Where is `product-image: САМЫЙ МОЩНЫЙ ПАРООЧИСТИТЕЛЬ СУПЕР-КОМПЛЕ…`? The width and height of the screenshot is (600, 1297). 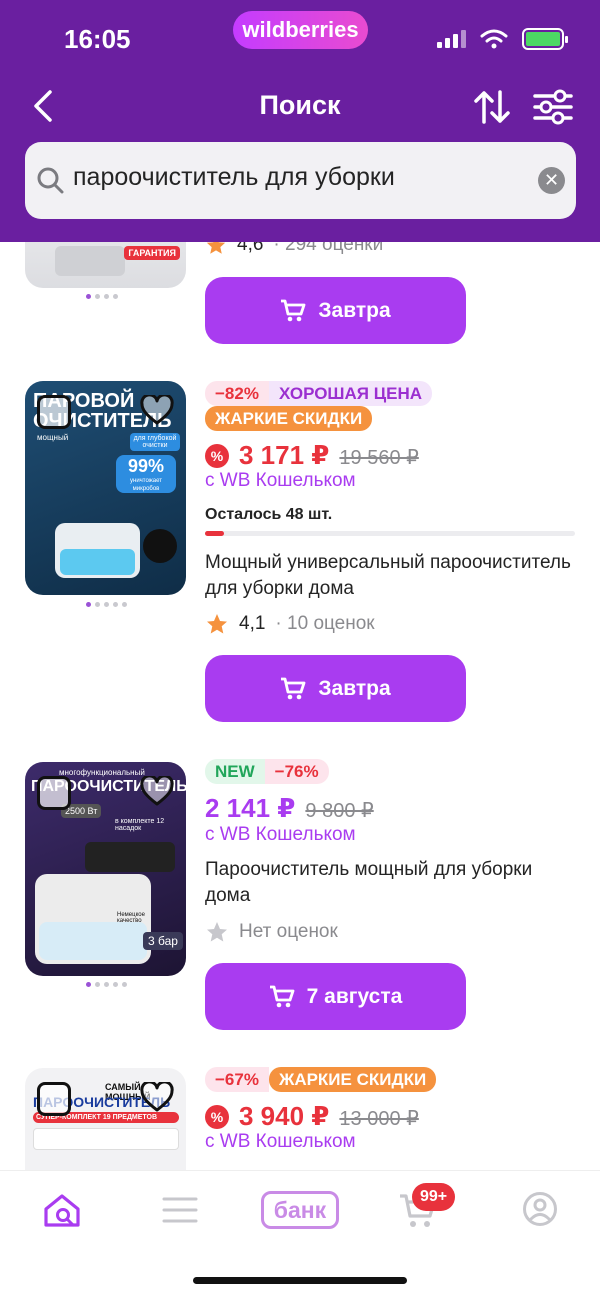
product-image: САМЫЙ МОЩНЫЙ ПАРООЧИСТИТЕЛЬ СУПЕР-КОМПЛЕ… is located at coordinates (105, 1119).